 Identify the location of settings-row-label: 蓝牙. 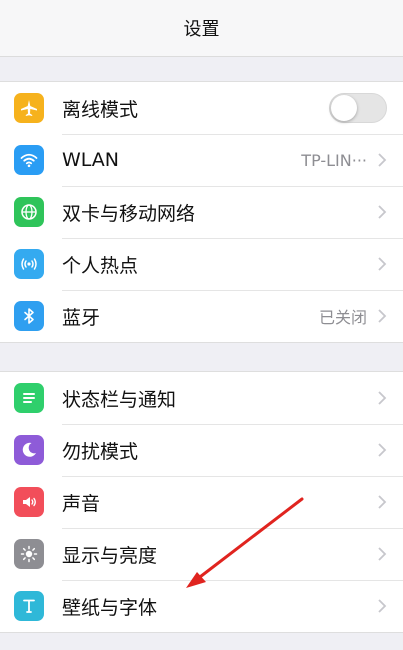
(81, 317).